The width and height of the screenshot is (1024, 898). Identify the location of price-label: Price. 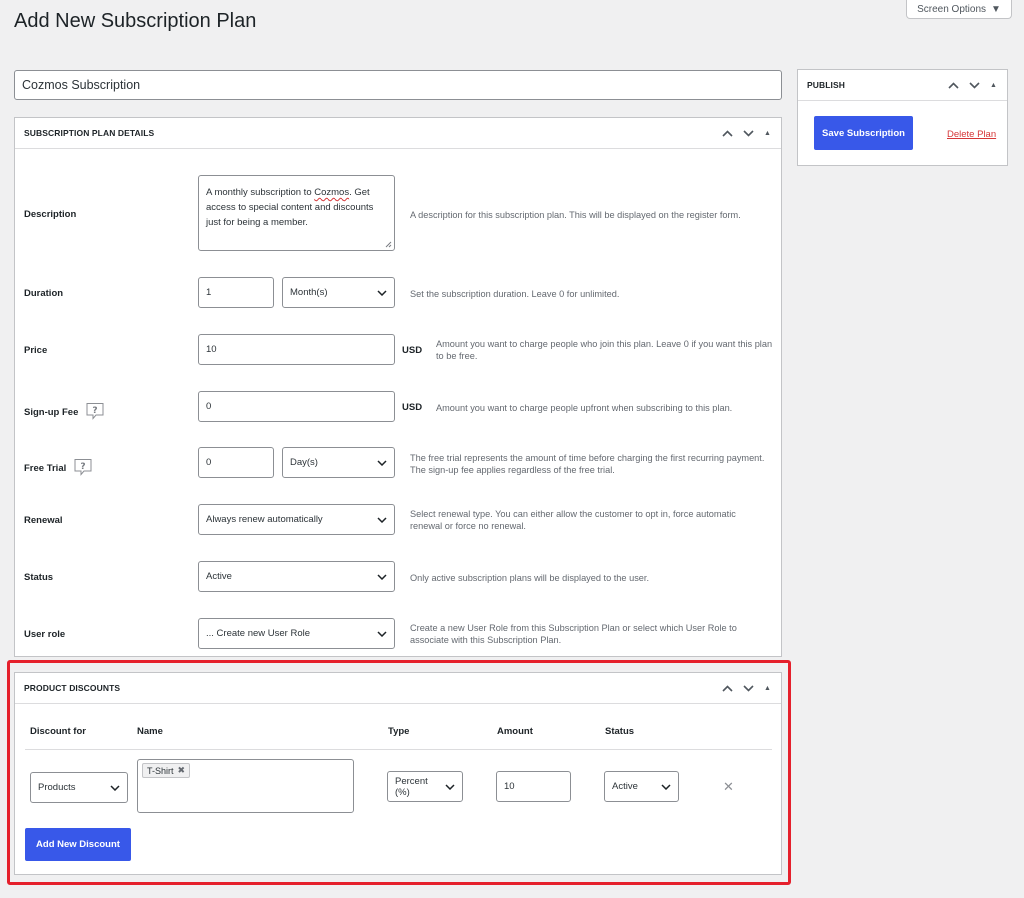
(36, 350).